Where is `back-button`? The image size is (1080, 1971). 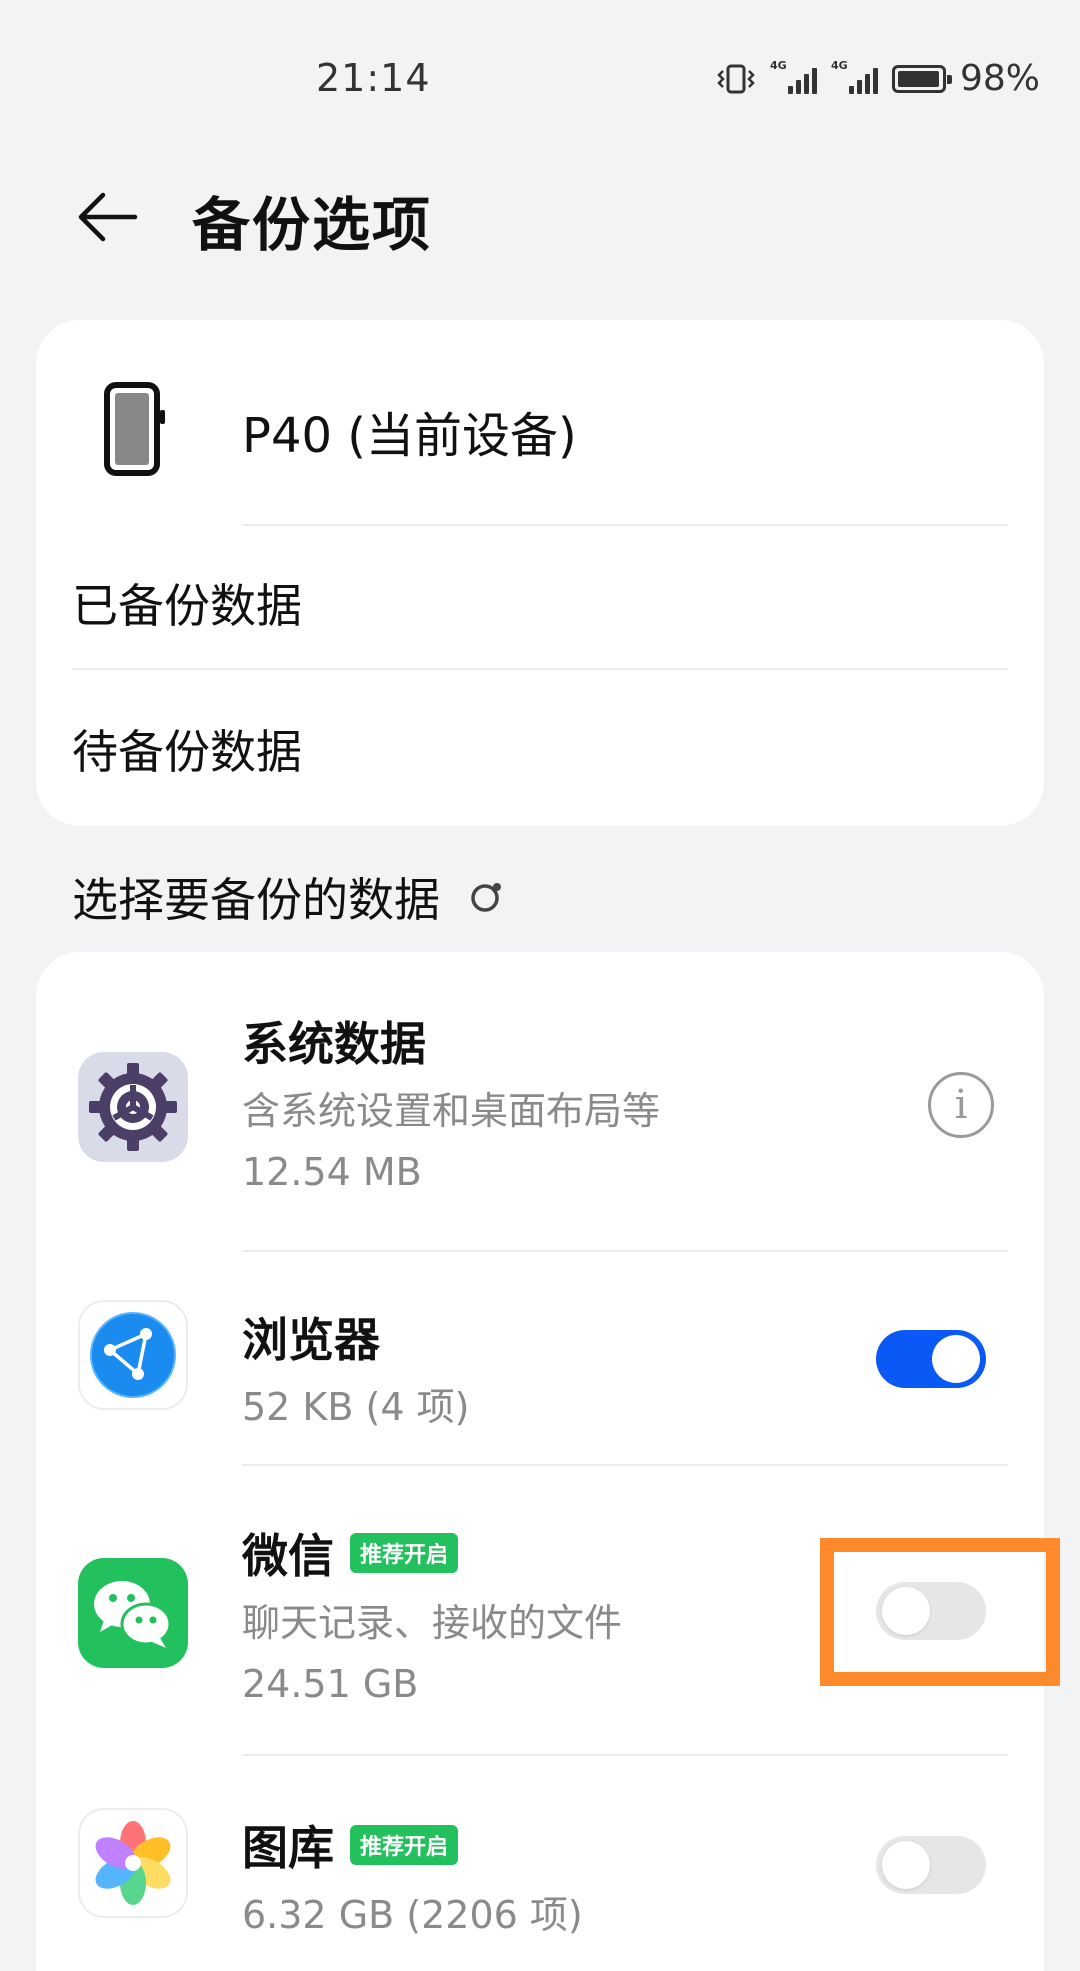 back-button is located at coordinates (107, 217).